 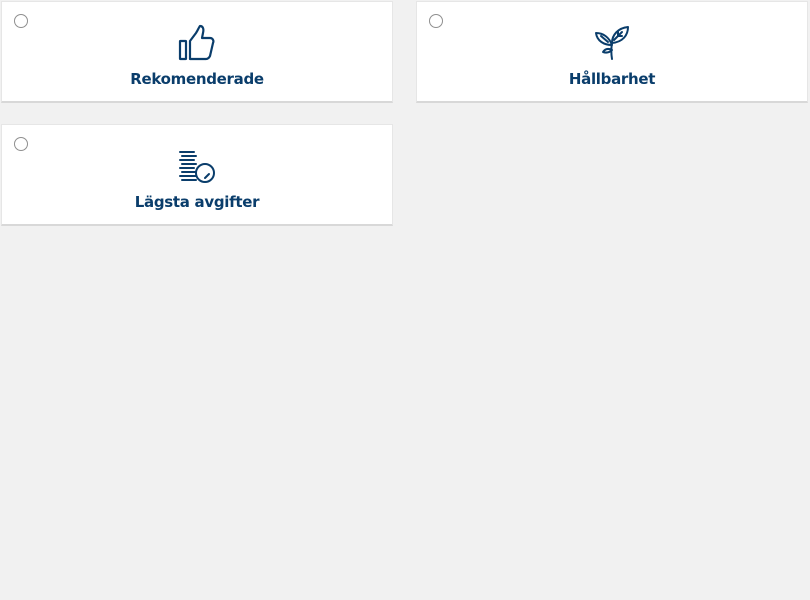 I want to click on option-label: Rekomenderade, so click(x=197, y=79).